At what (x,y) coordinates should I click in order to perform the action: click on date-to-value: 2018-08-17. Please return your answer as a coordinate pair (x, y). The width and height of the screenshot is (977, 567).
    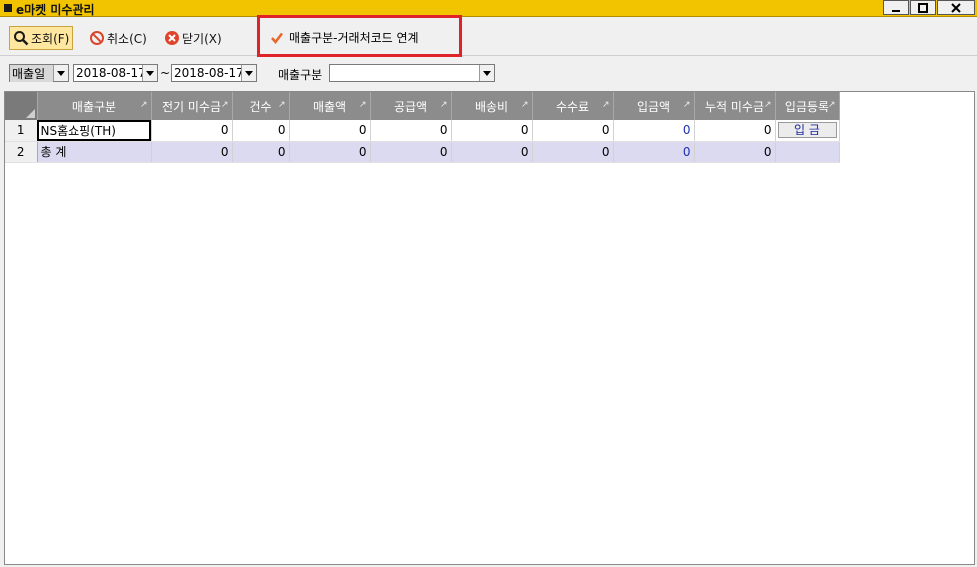
    Looking at the image, I should click on (207, 73).